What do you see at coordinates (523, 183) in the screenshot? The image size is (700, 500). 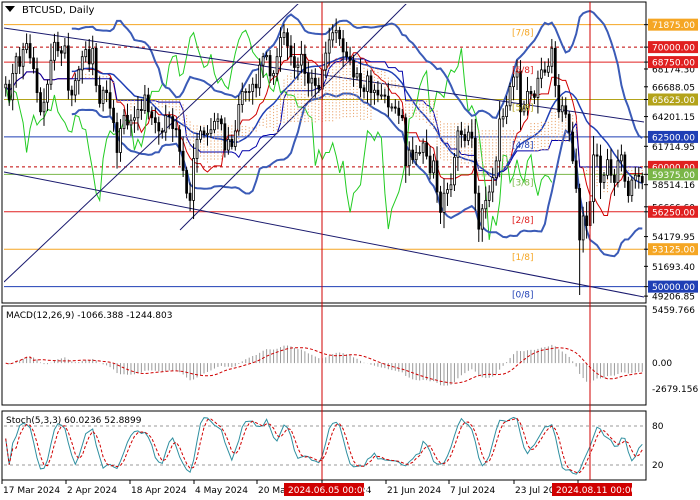 I see `murrey-label: [3/8]` at bounding box center [523, 183].